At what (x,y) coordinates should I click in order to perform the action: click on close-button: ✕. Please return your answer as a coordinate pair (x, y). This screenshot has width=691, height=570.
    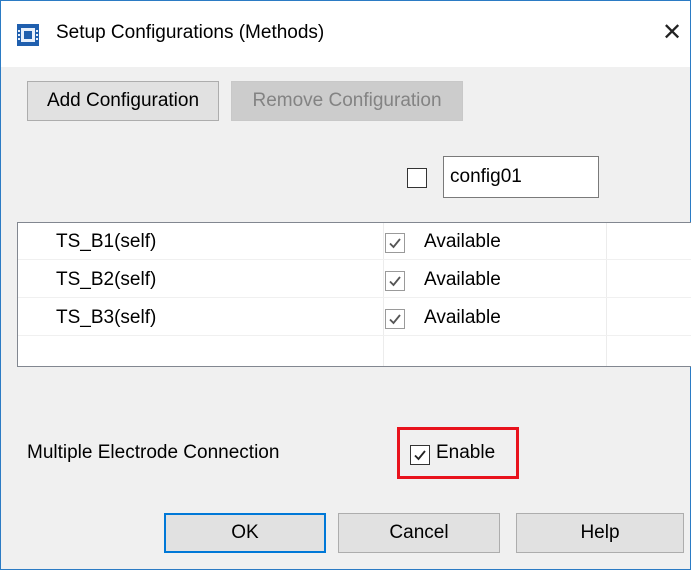
    Looking at the image, I should click on (672, 33).